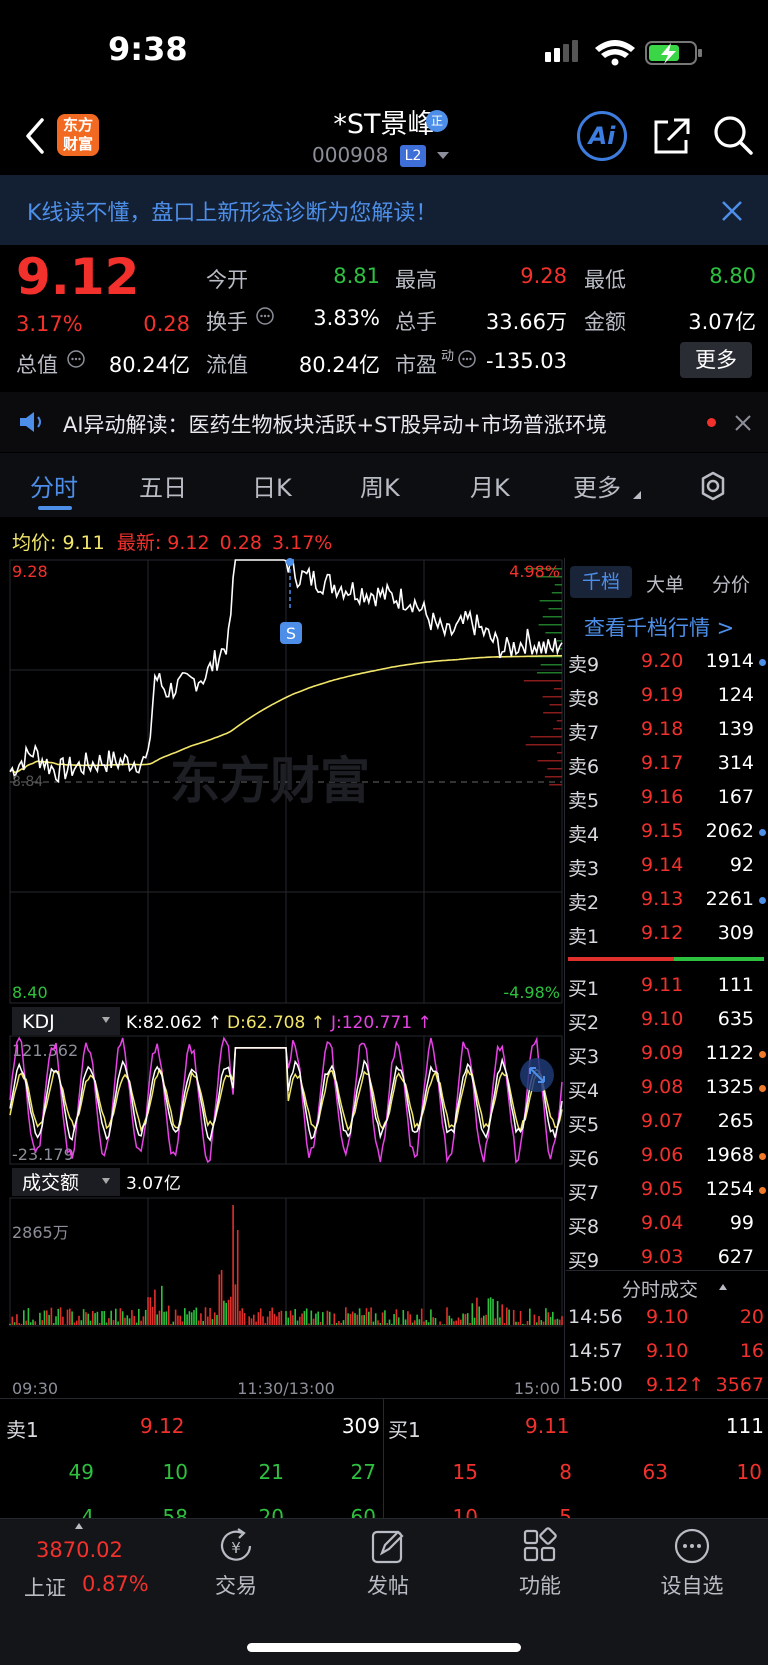  I want to click on index-name: 上证, so click(45, 1587).